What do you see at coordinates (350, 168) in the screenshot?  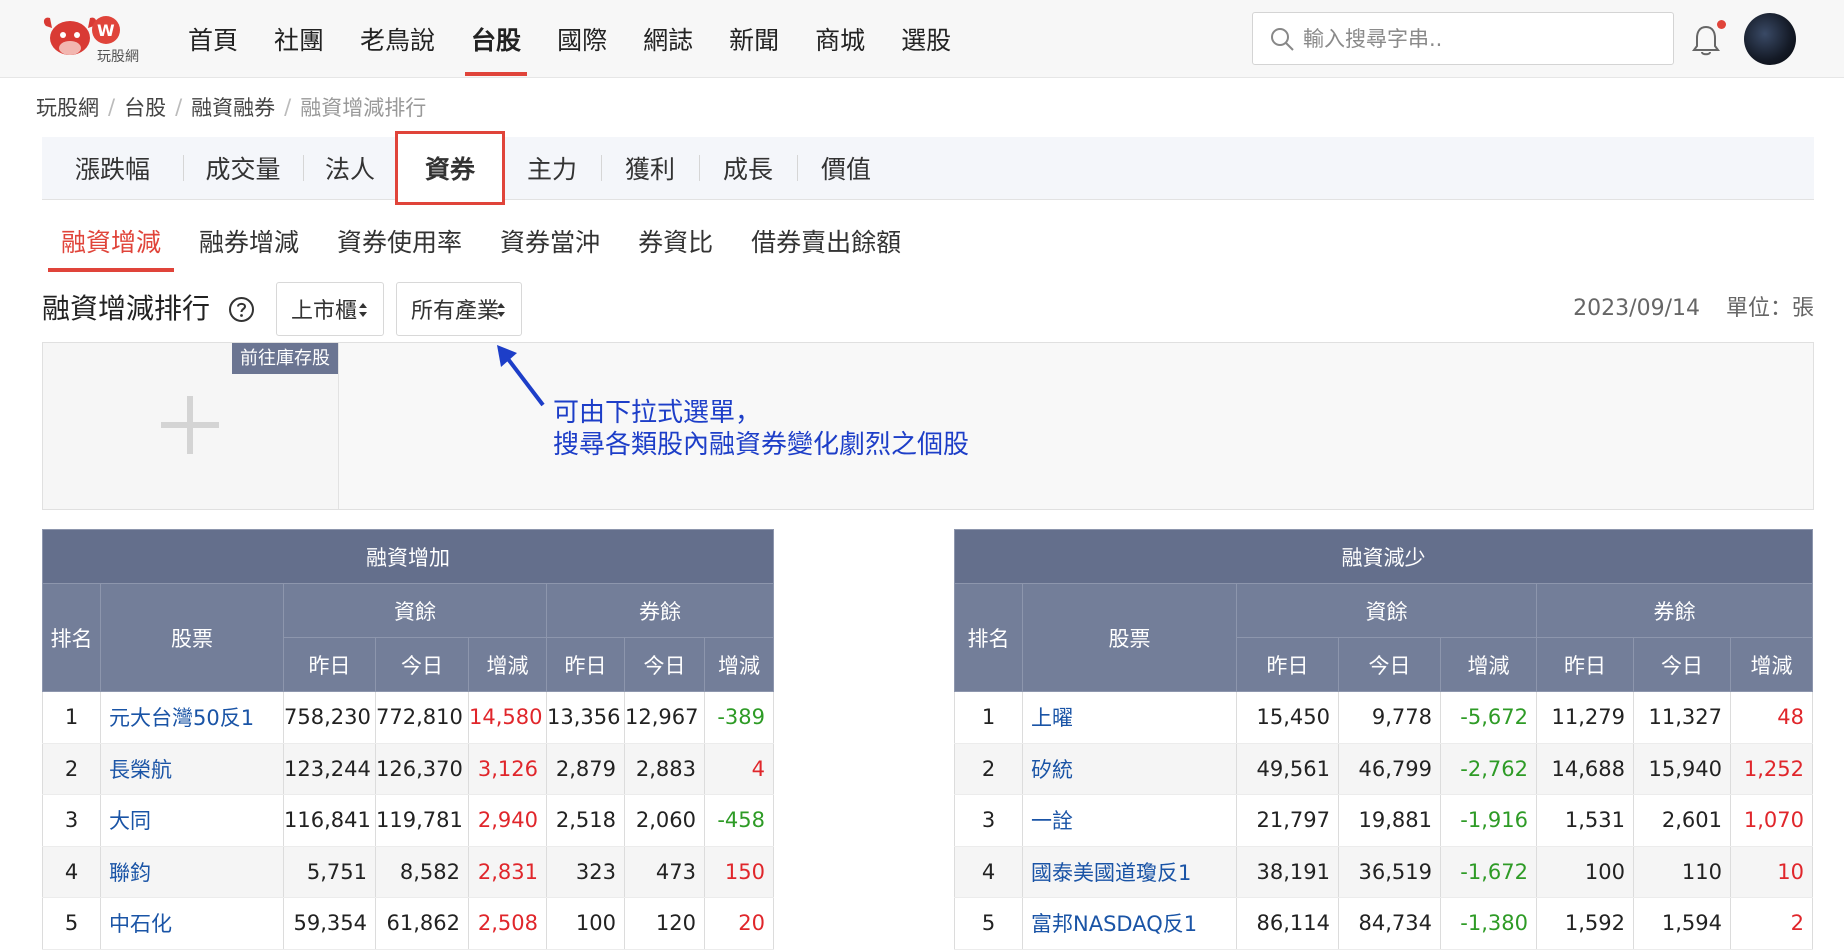 I see `tab-category: 法人` at bounding box center [350, 168].